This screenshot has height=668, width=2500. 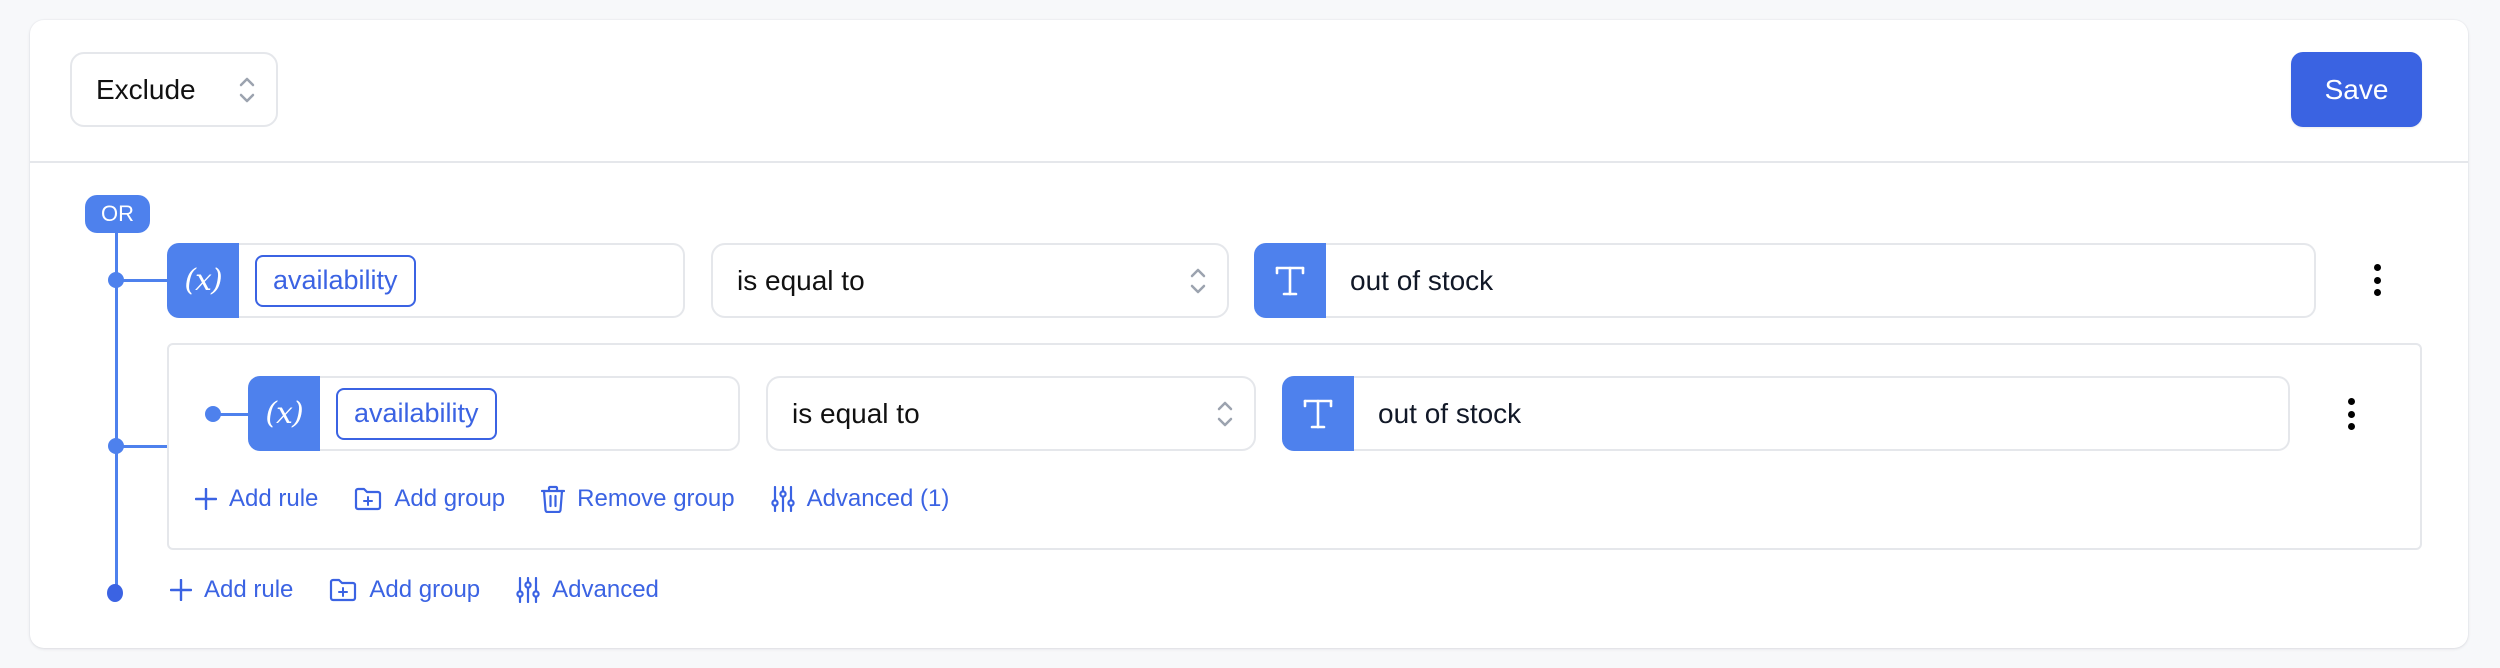 What do you see at coordinates (115, 593) in the screenshot?
I see `tree-end-dot` at bounding box center [115, 593].